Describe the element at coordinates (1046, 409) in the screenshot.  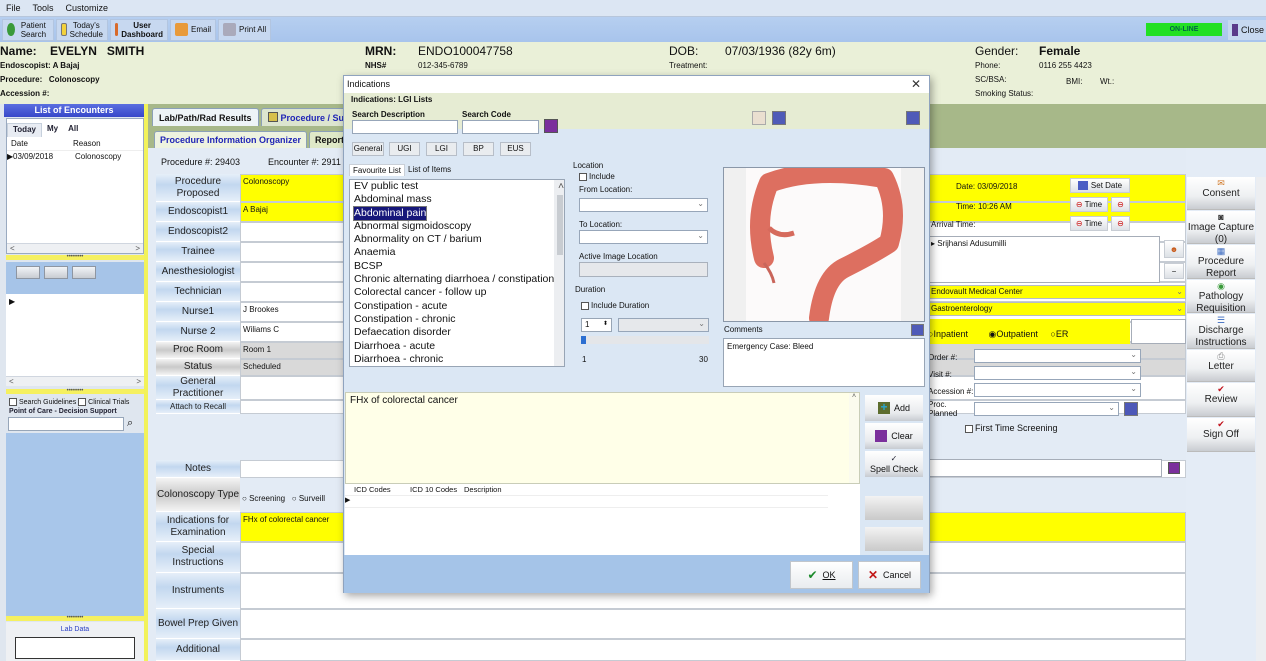
I see `proc-planned-select: ⌄` at that location.